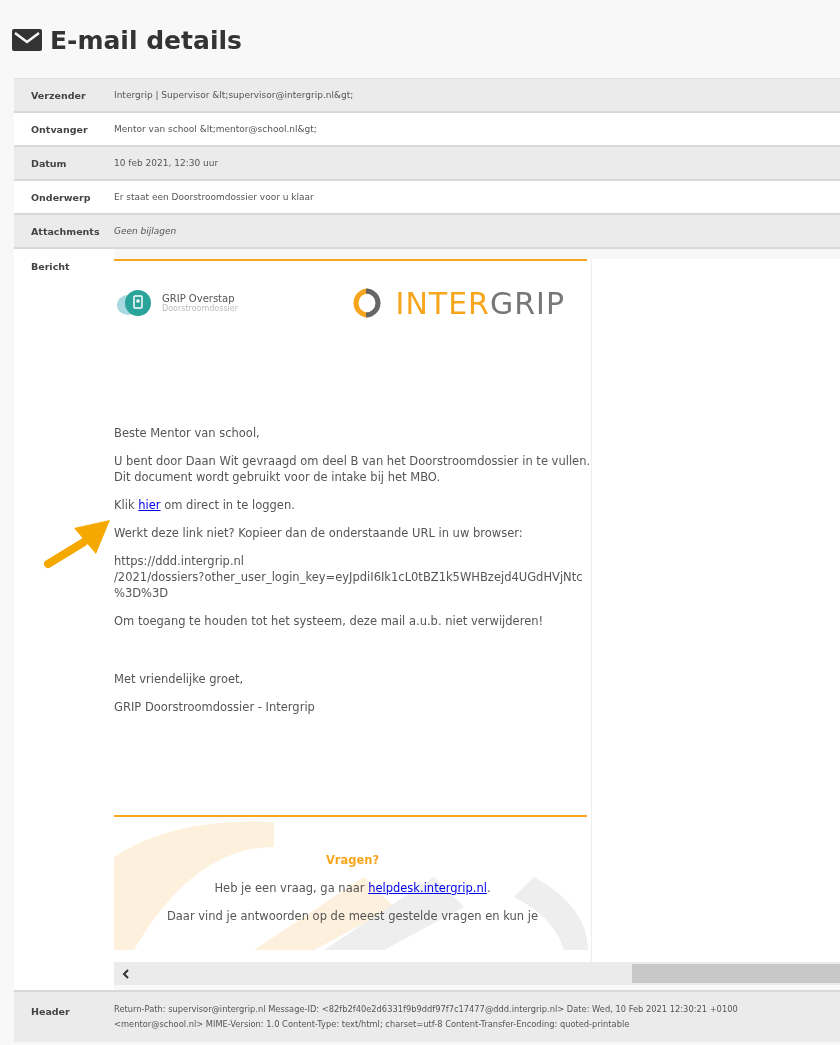 This screenshot has width=840, height=1045. I want to click on help-text: Daar vind je antwoorden op de meest gestelde vragen en kun je, so click(352, 916).